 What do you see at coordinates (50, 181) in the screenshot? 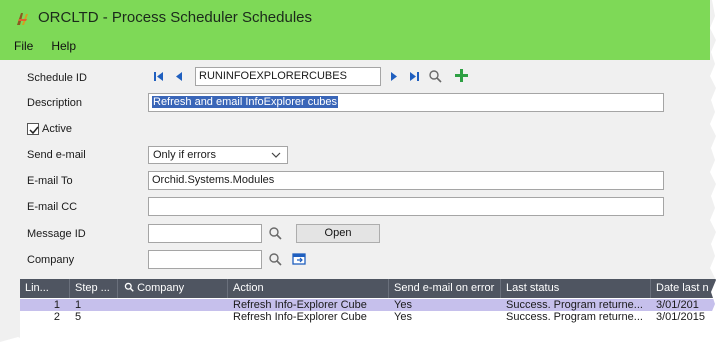
I see `email-to-label: E-mail To` at bounding box center [50, 181].